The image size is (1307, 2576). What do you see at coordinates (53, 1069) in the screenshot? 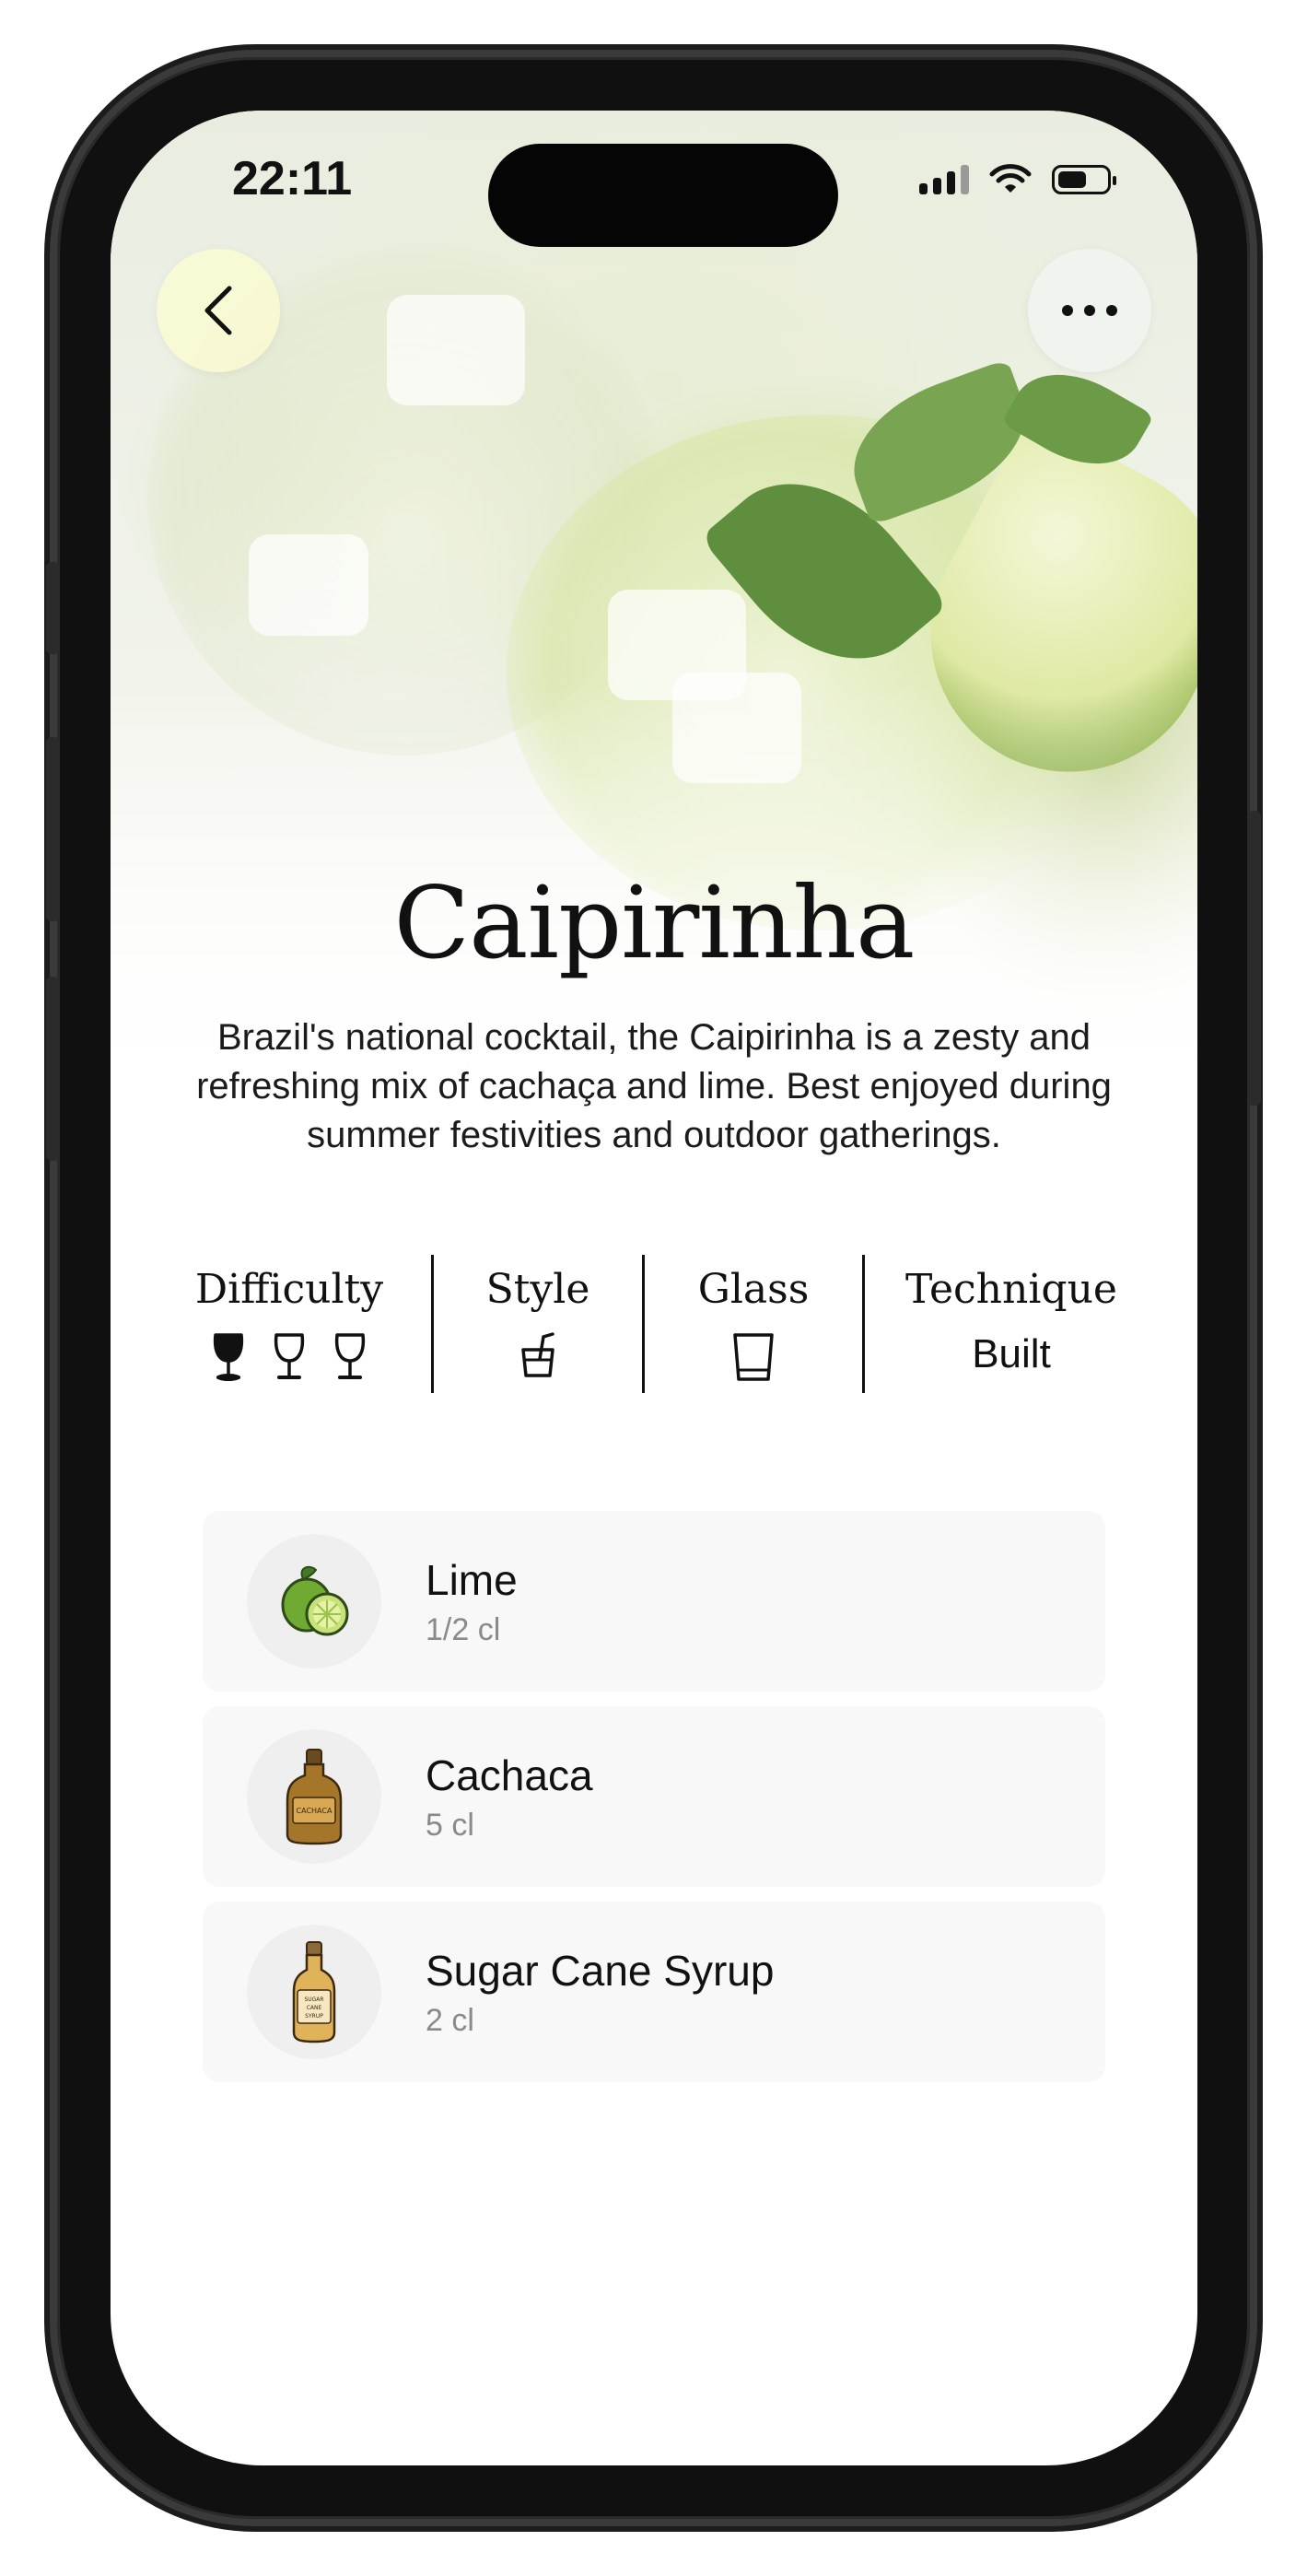
I see `volume-down-button` at bounding box center [53, 1069].